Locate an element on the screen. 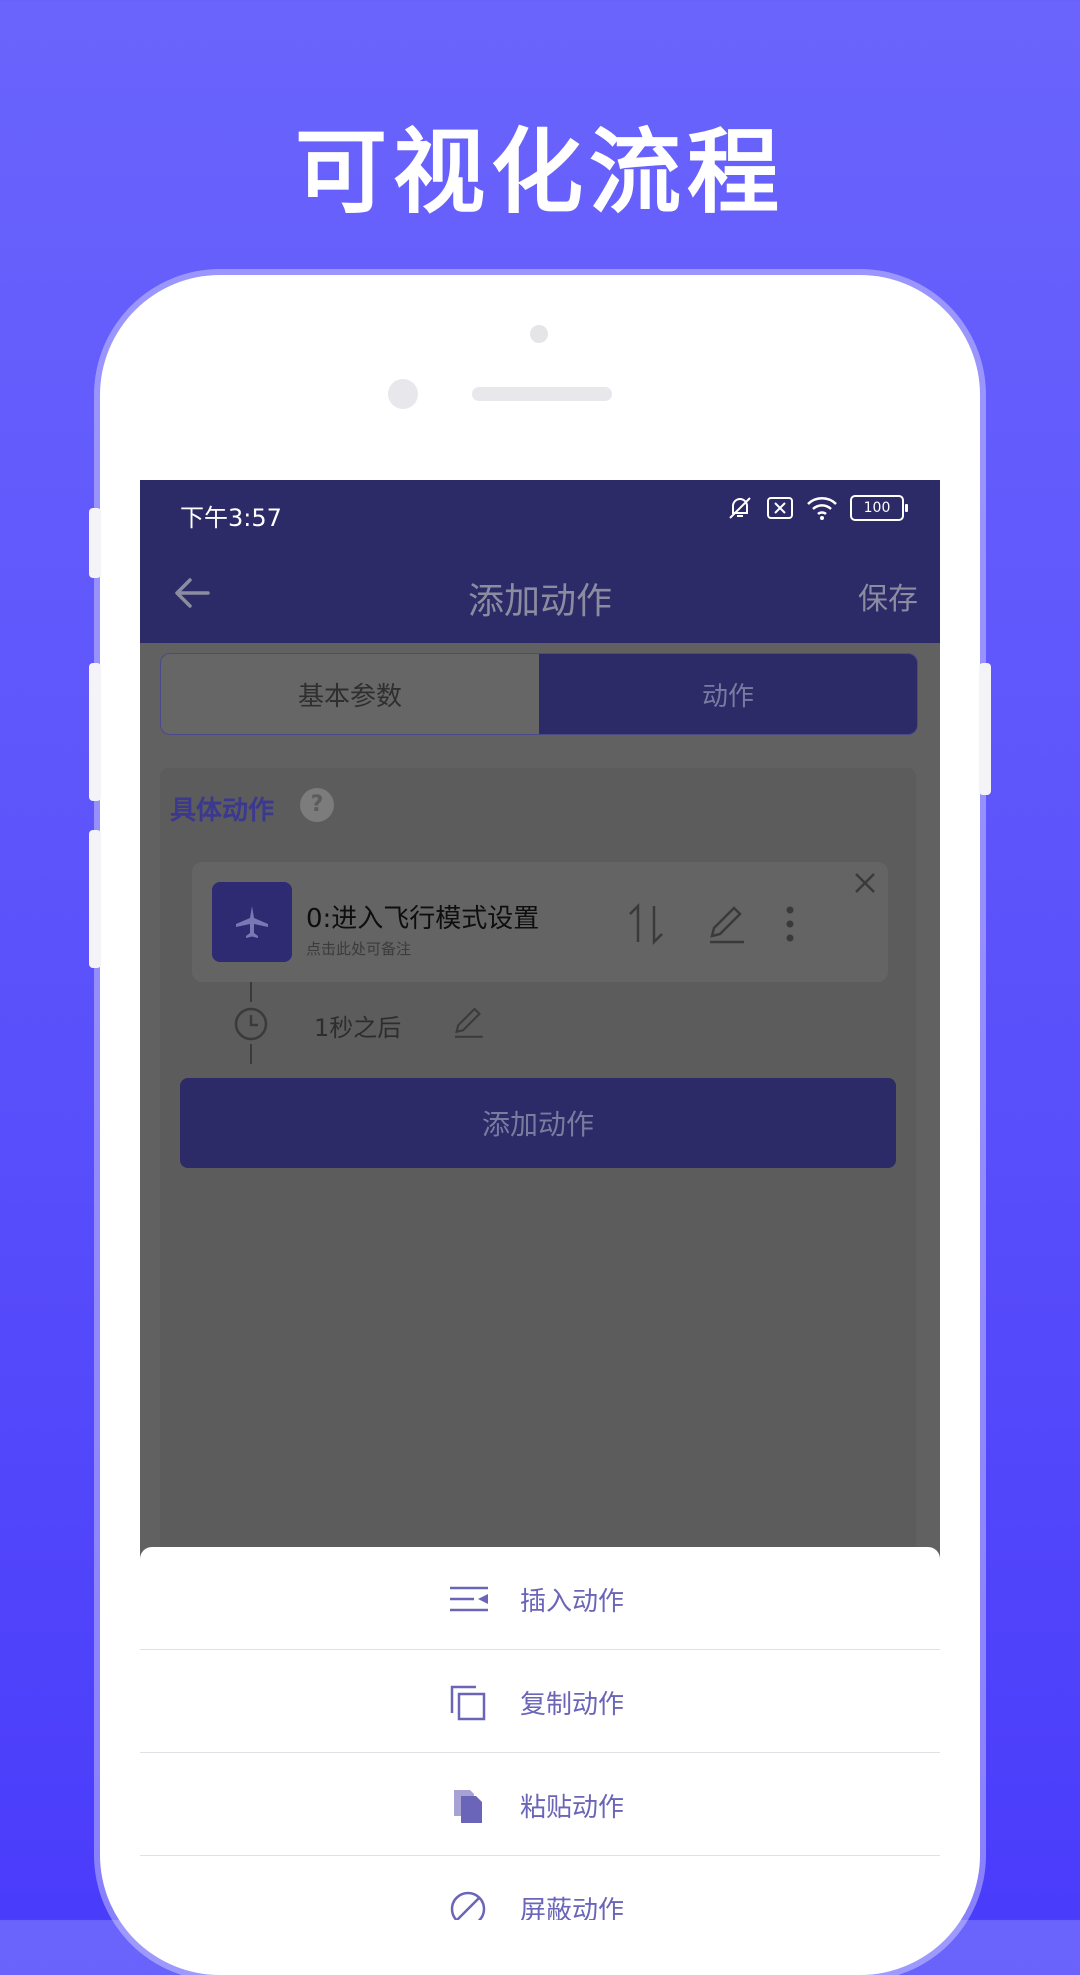 The height and width of the screenshot is (1975, 1080). battery-tip is located at coordinates (906, 508).